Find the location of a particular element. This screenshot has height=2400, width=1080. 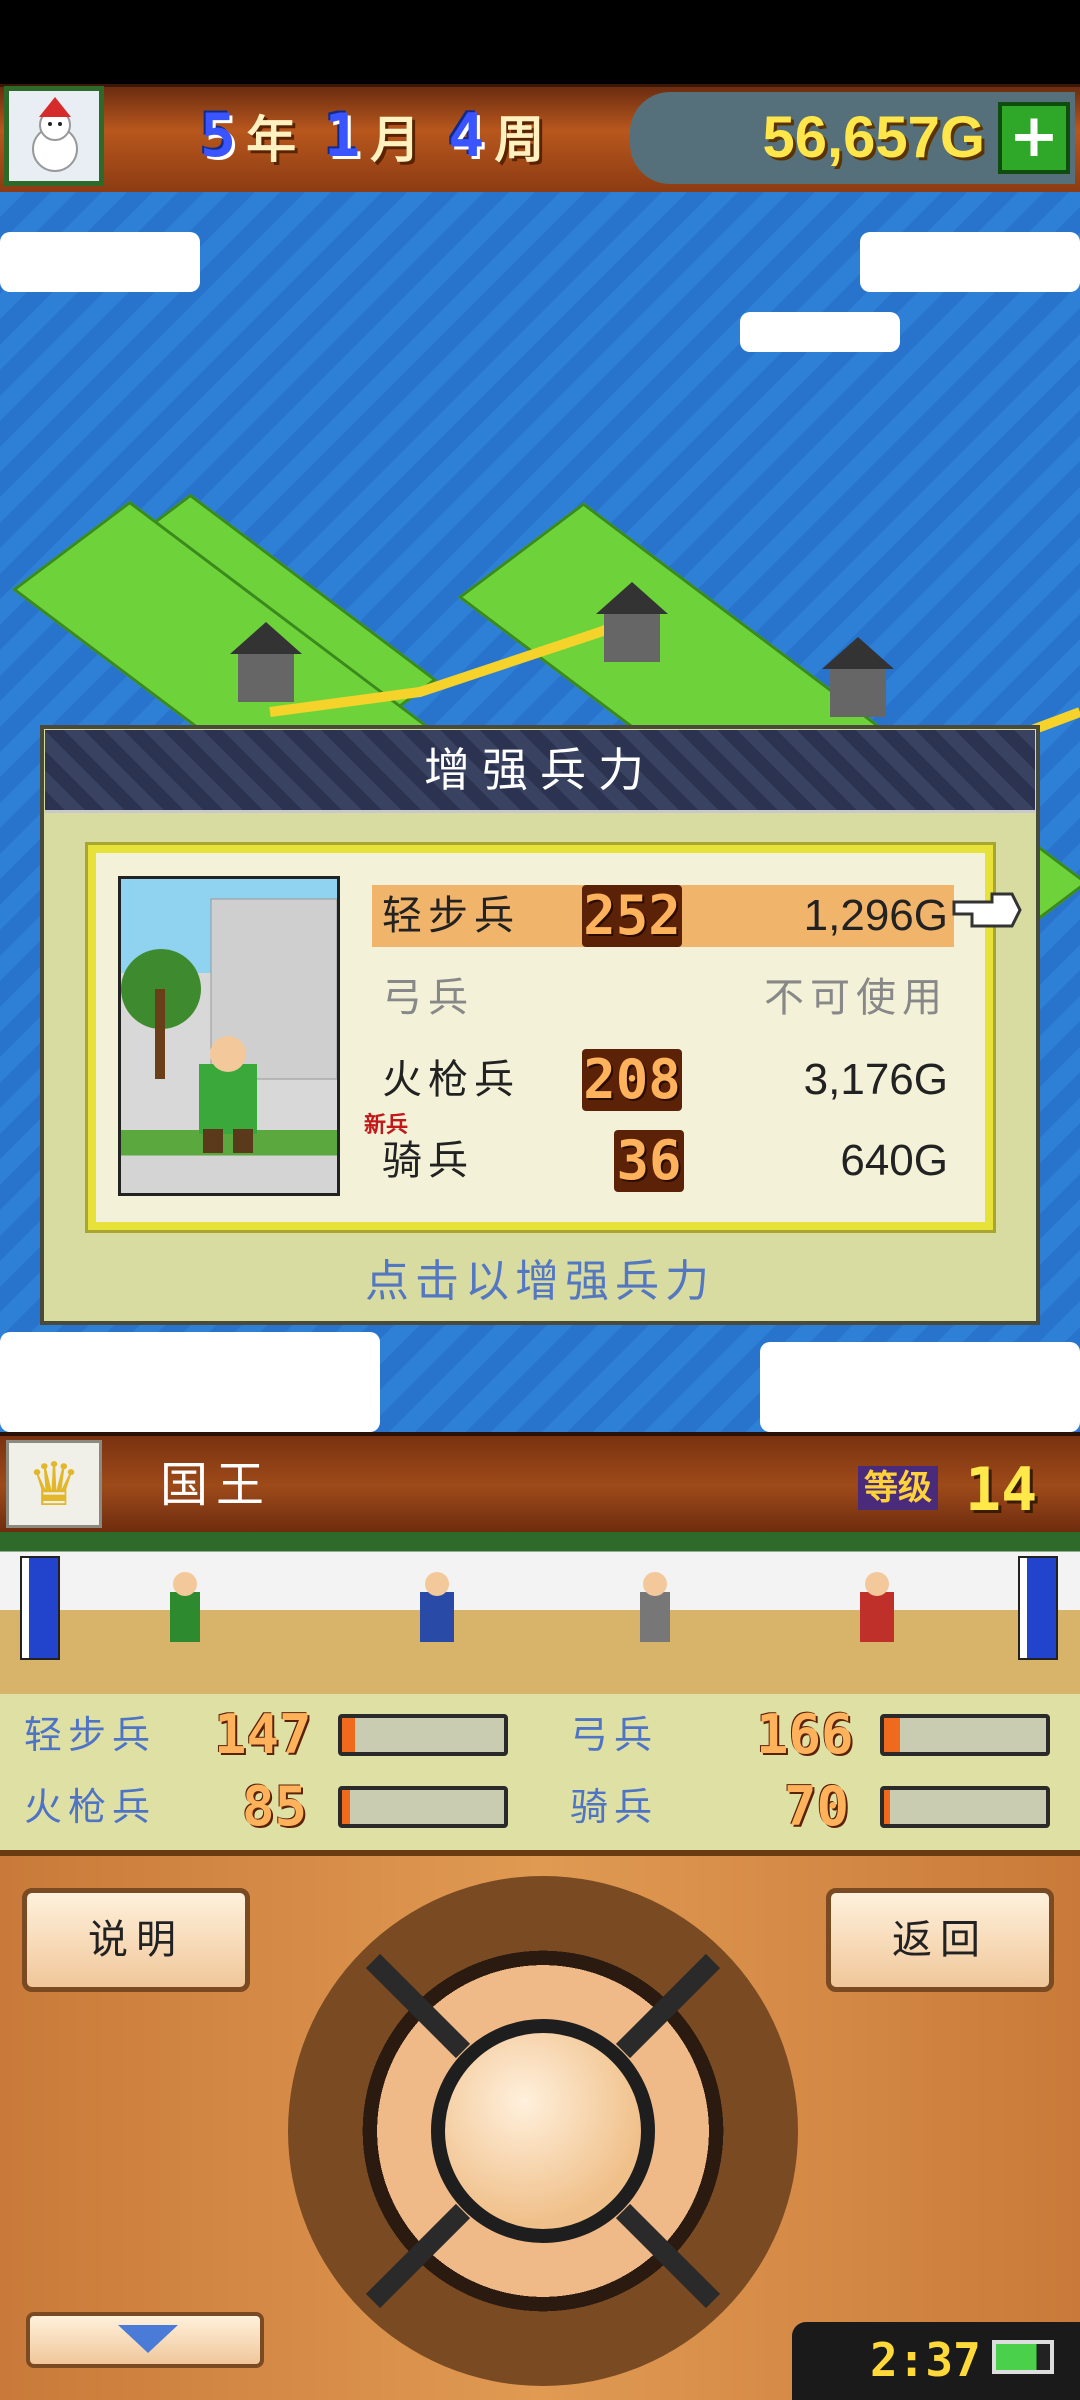

game-date: 5 年 1 月 4 周 is located at coordinates (381, 136).